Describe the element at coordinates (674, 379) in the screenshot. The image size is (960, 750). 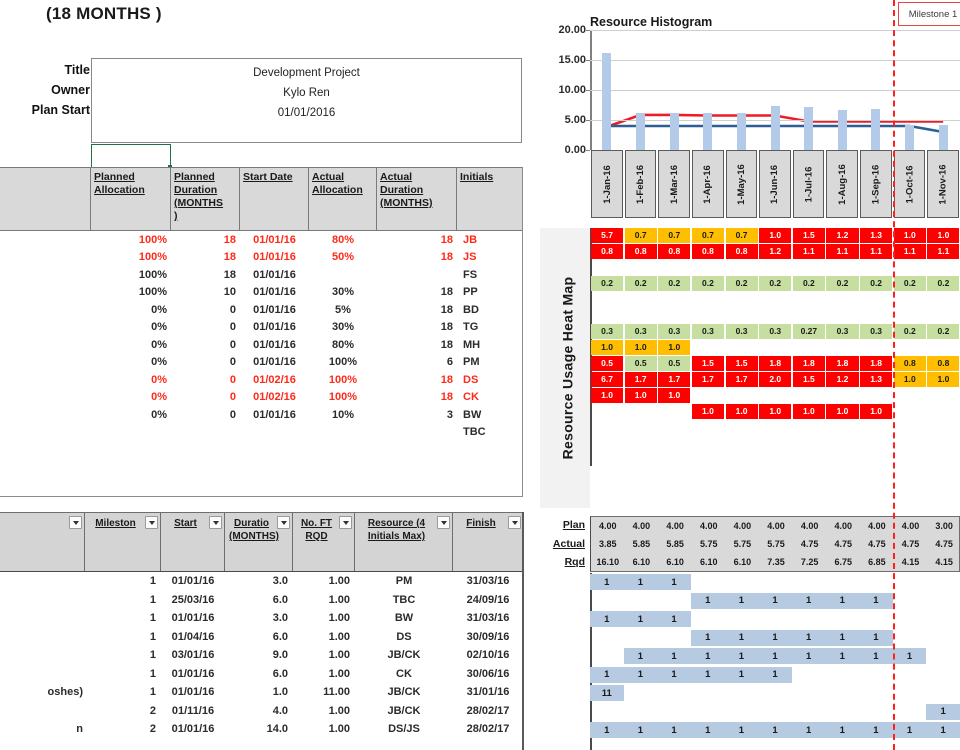
I see `heatmap-cell: 1.7` at that location.